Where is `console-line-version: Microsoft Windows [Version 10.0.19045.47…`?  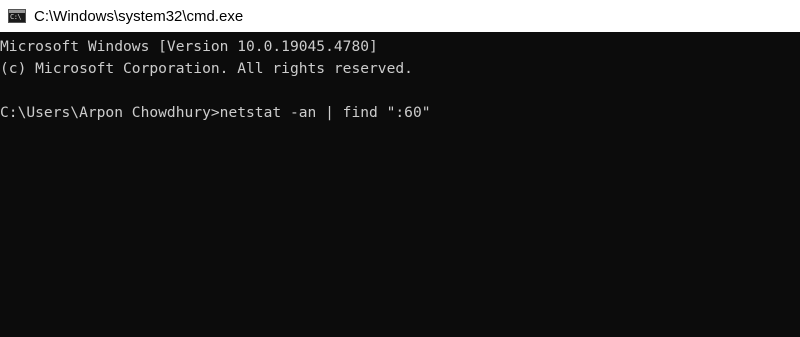
console-line-version: Microsoft Windows [Version 10.0.19045.47… is located at coordinates (189, 46).